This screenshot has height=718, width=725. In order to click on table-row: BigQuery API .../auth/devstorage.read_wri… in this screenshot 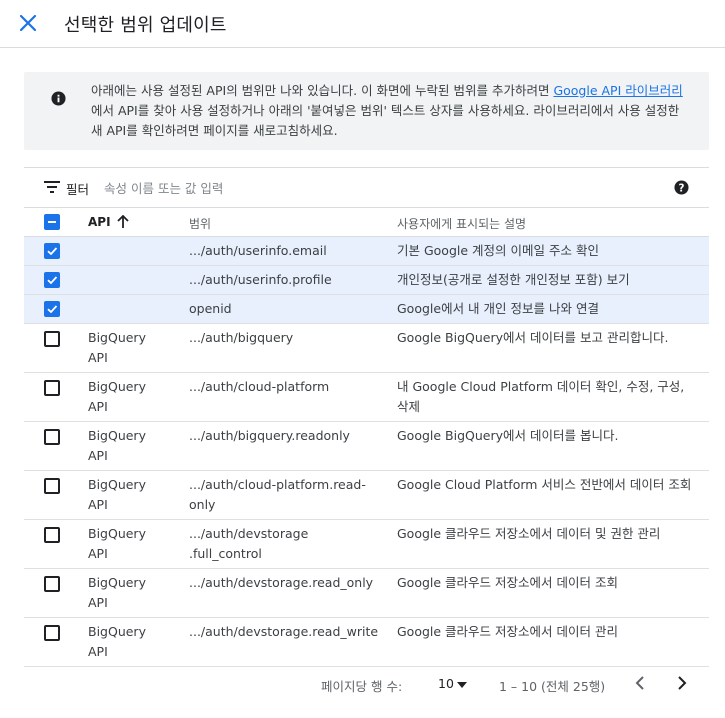, I will do `click(366, 642)`.